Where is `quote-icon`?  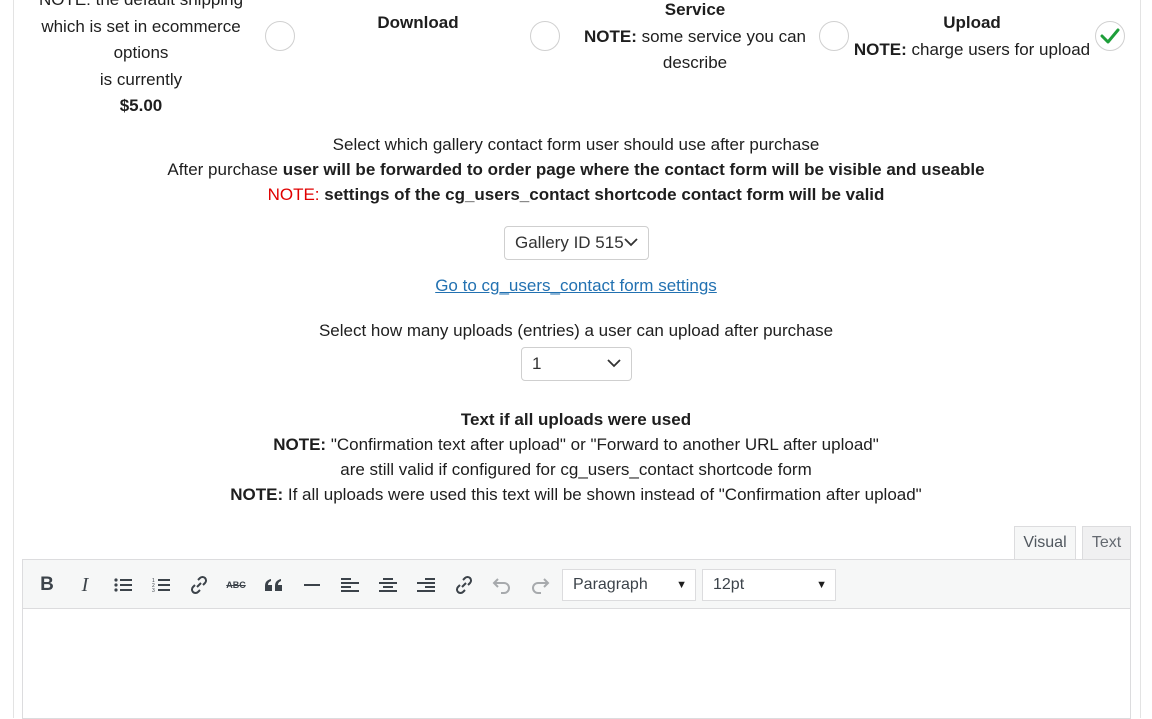 quote-icon is located at coordinates (273, 585).